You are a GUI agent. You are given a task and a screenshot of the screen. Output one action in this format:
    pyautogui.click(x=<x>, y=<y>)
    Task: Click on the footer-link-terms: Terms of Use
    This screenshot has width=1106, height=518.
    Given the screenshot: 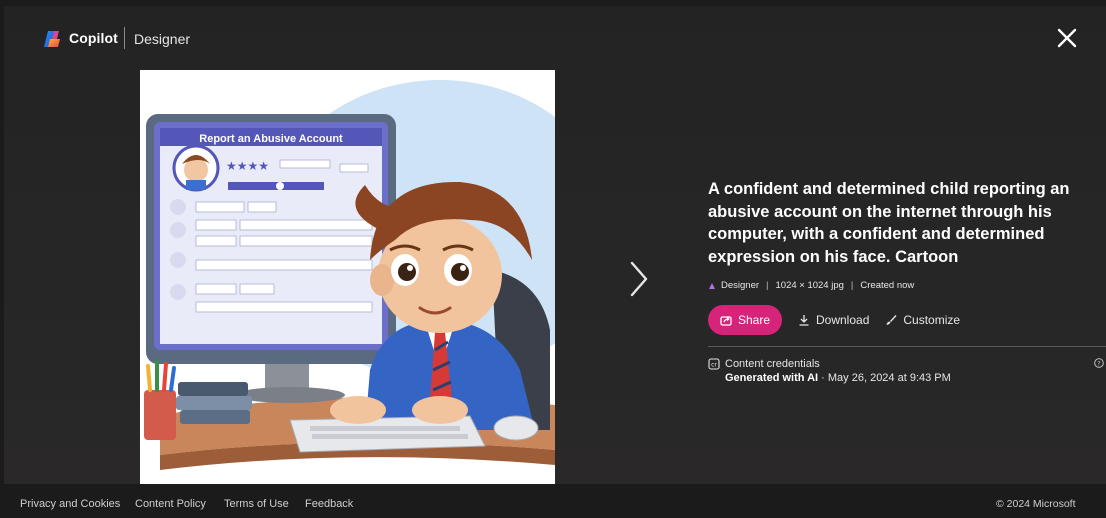 What is the action you would take?
    pyautogui.click(x=256, y=504)
    